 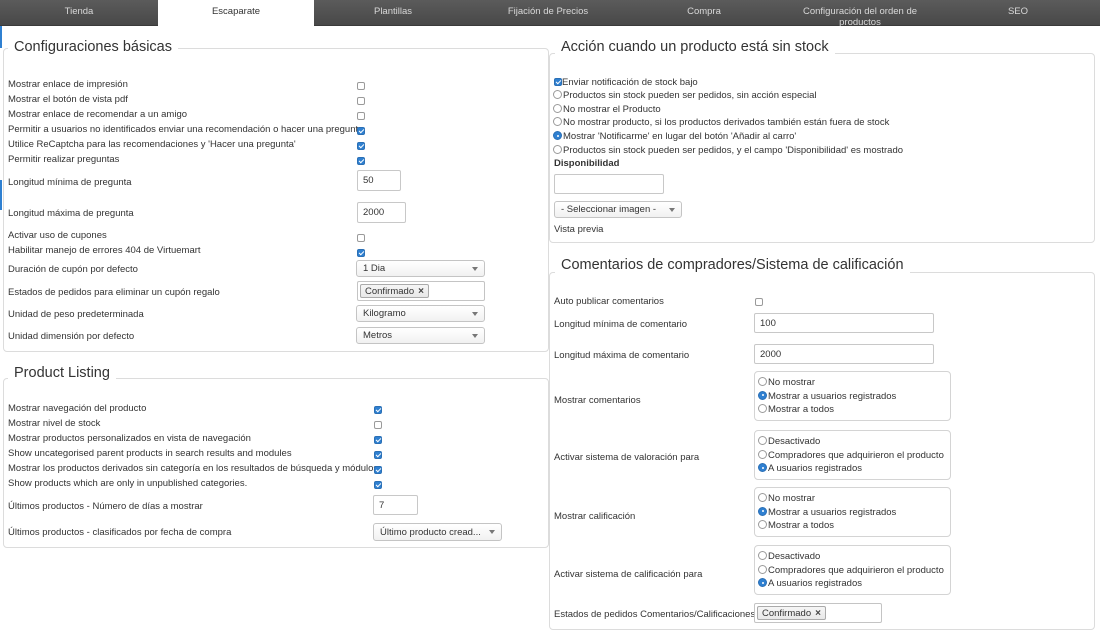 What do you see at coordinates (378, 410) in the screenshot?
I see `product-nav-checkbox` at bounding box center [378, 410].